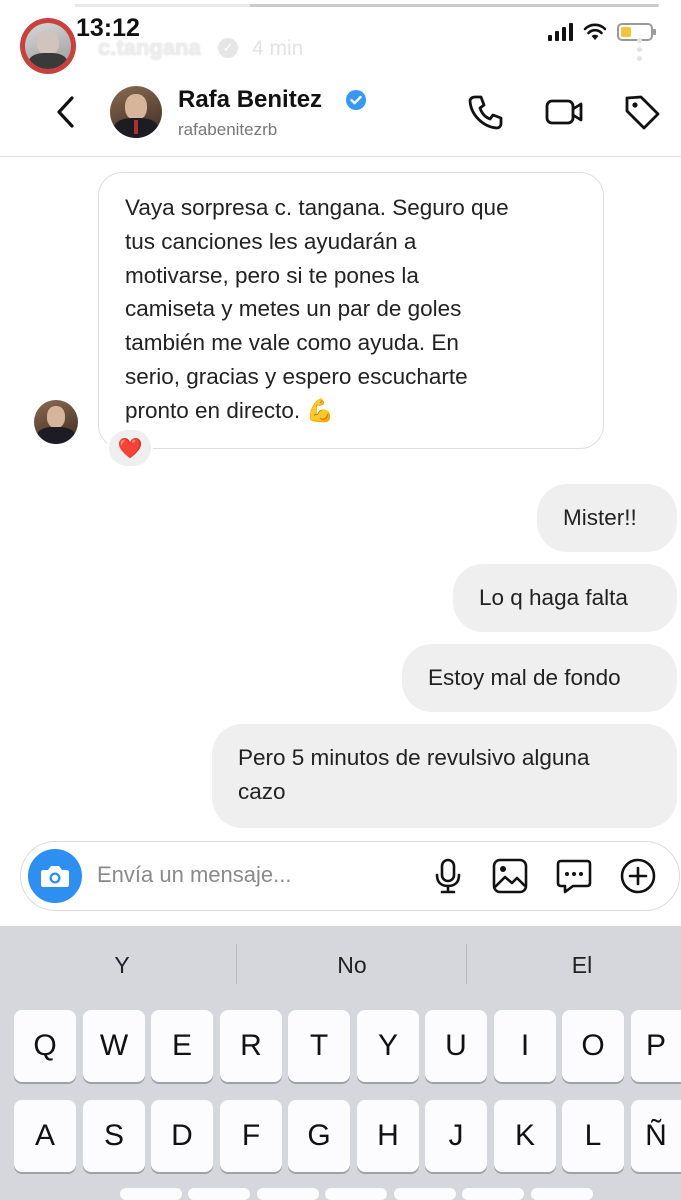  What do you see at coordinates (319, 1136) in the screenshot?
I see `key-g: G` at bounding box center [319, 1136].